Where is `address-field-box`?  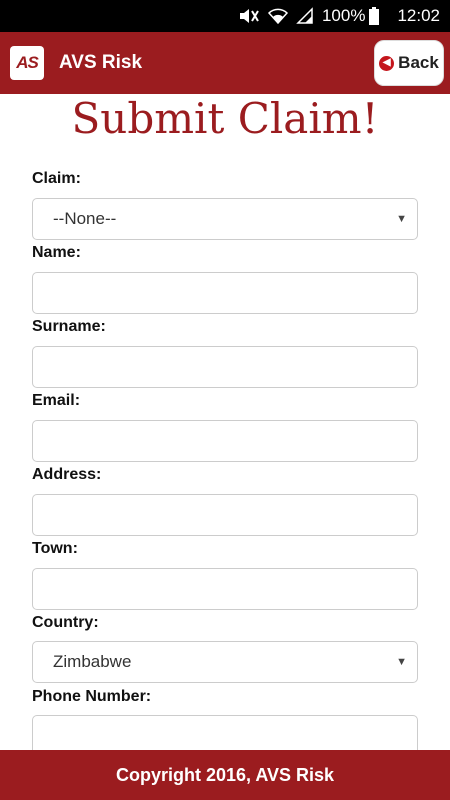
address-field-box is located at coordinates (225, 515).